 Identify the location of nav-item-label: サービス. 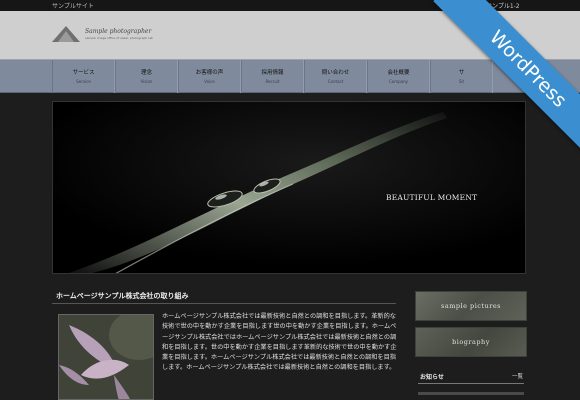
(83, 73).